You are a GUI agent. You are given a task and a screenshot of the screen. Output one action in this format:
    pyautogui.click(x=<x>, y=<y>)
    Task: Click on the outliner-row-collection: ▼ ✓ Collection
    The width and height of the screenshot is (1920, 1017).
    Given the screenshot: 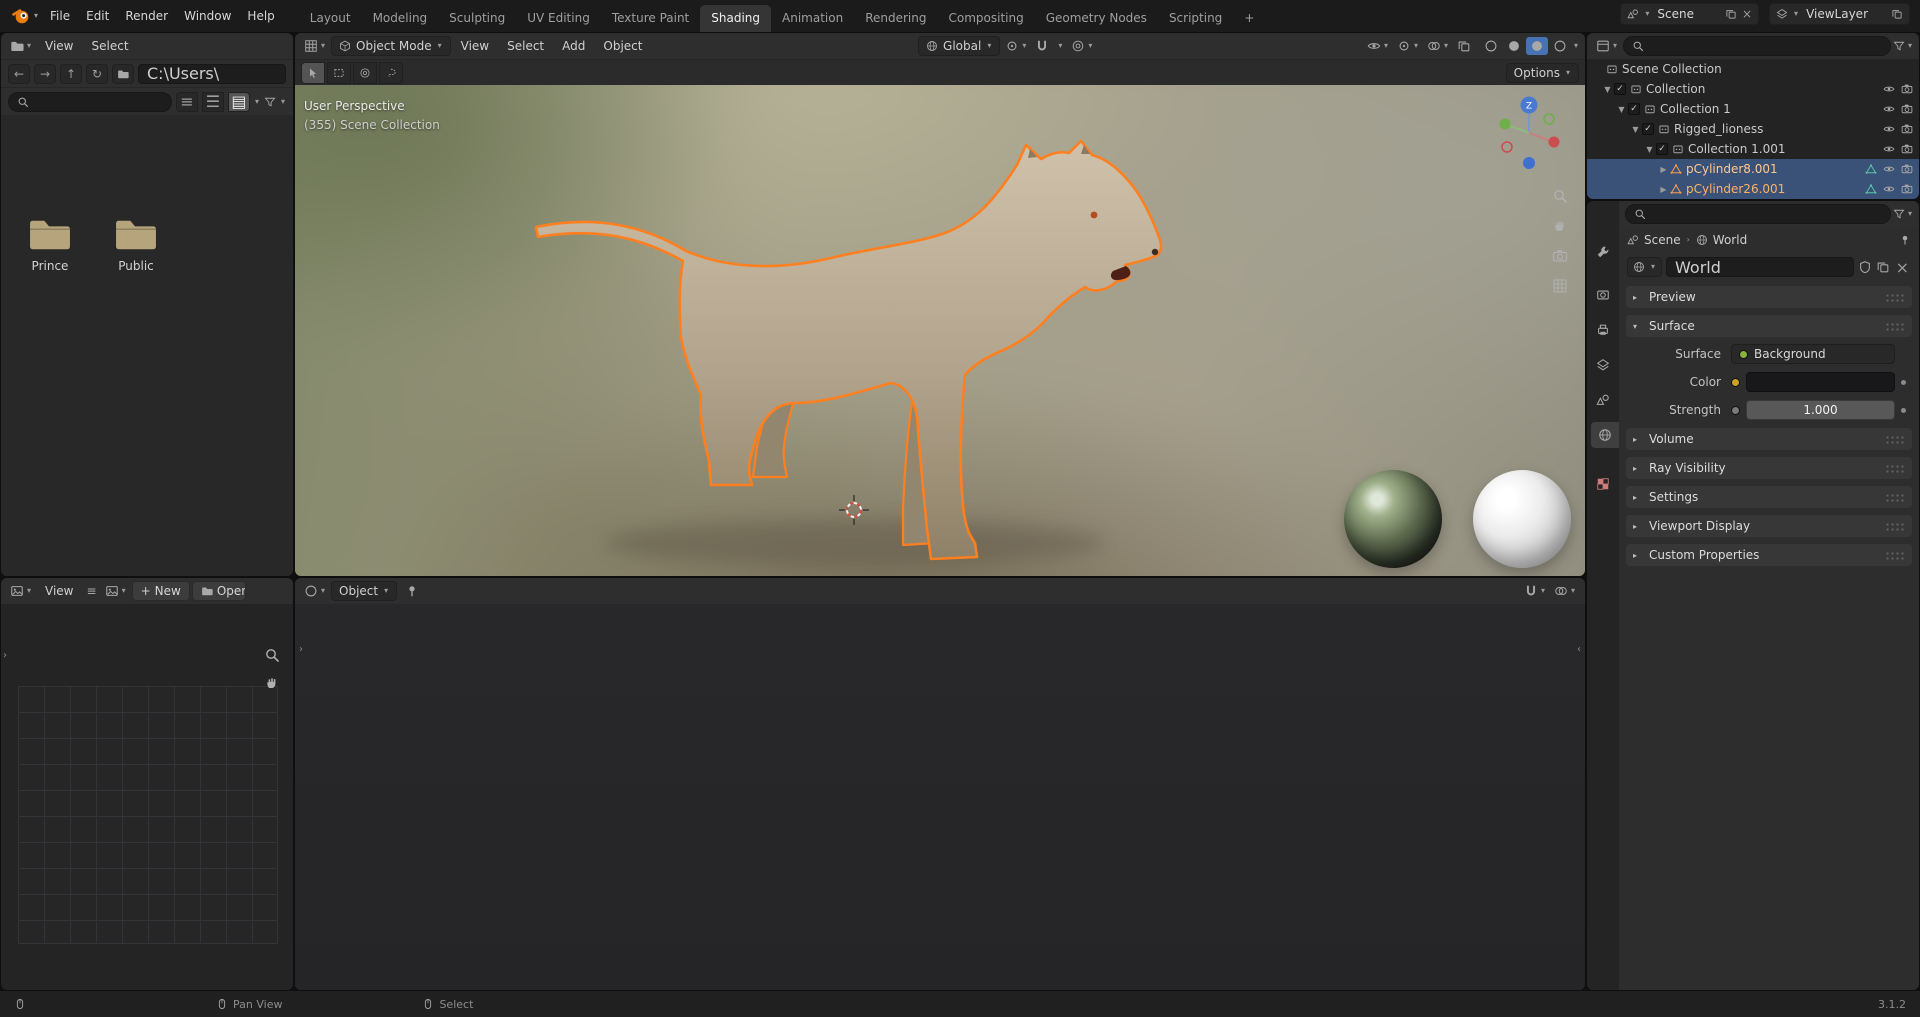 What is the action you would take?
    pyautogui.click(x=1753, y=89)
    